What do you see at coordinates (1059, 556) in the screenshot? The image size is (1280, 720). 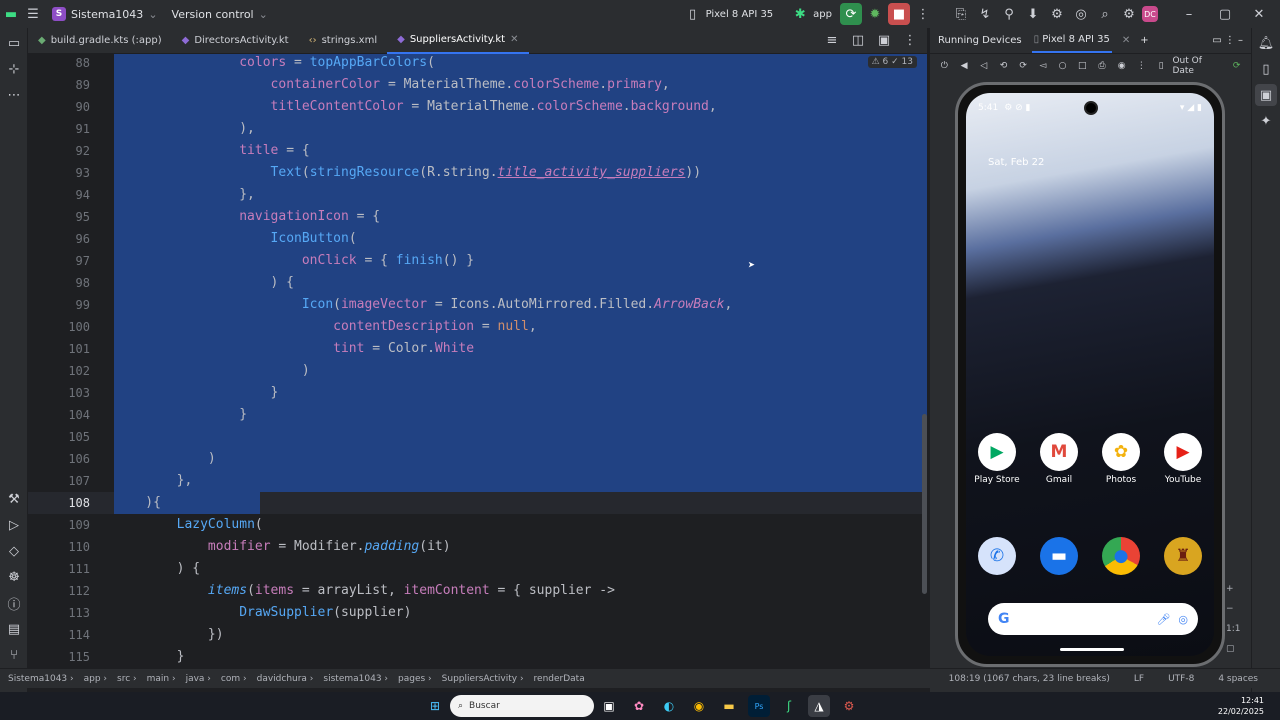 I see `app-messages: ▬` at bounding box center [1059, 556].